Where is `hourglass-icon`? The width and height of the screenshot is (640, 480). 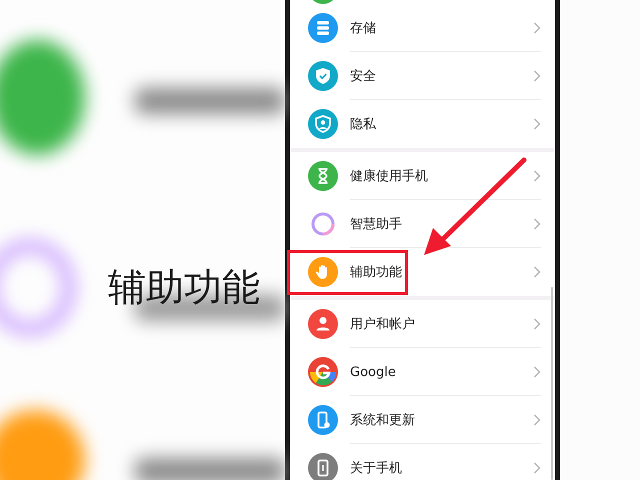 hourglass-icon is located at coordinates (323, 176).